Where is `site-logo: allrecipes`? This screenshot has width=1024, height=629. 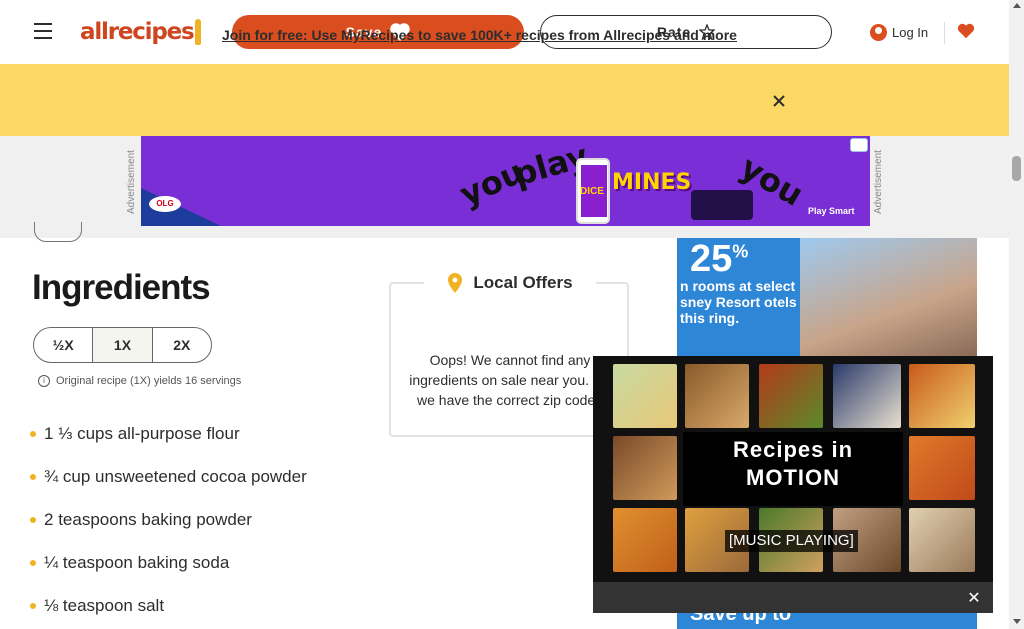
site-logo: allrecipes is located at coordinates (144, 32).